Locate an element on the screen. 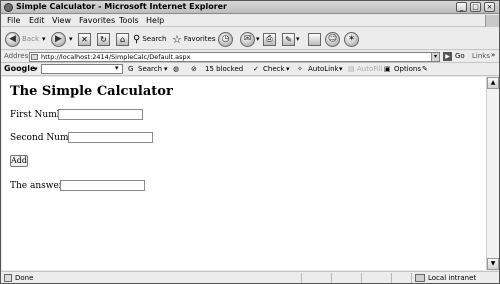 Image resolution: width=500 pixels, height=284 pixels. menu-tools: Tools is located at coordinates (129, 20).